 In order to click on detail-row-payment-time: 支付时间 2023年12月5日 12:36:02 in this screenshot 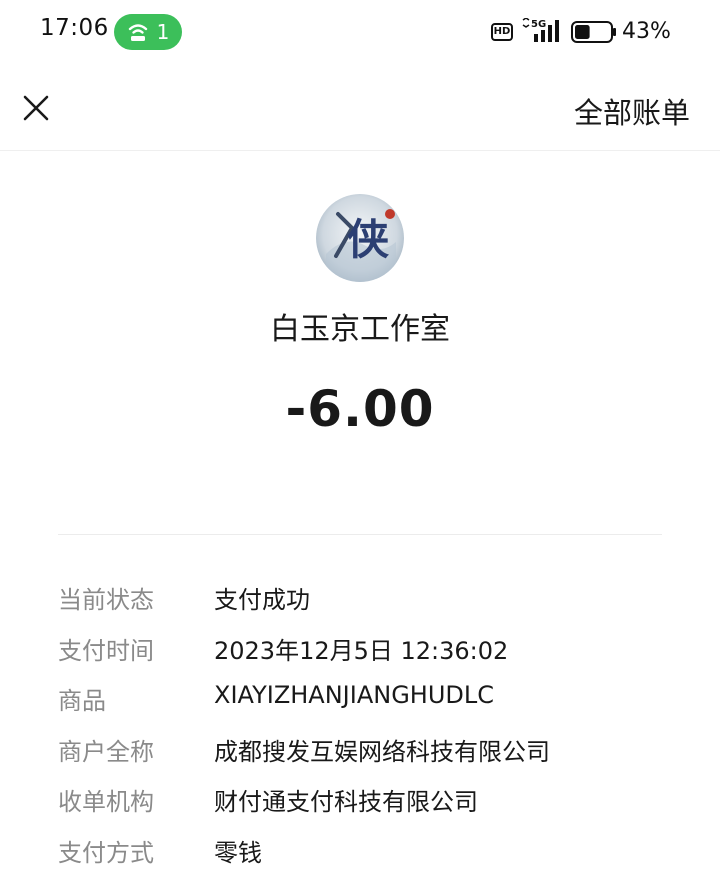, I will do `click(378, 650)`.